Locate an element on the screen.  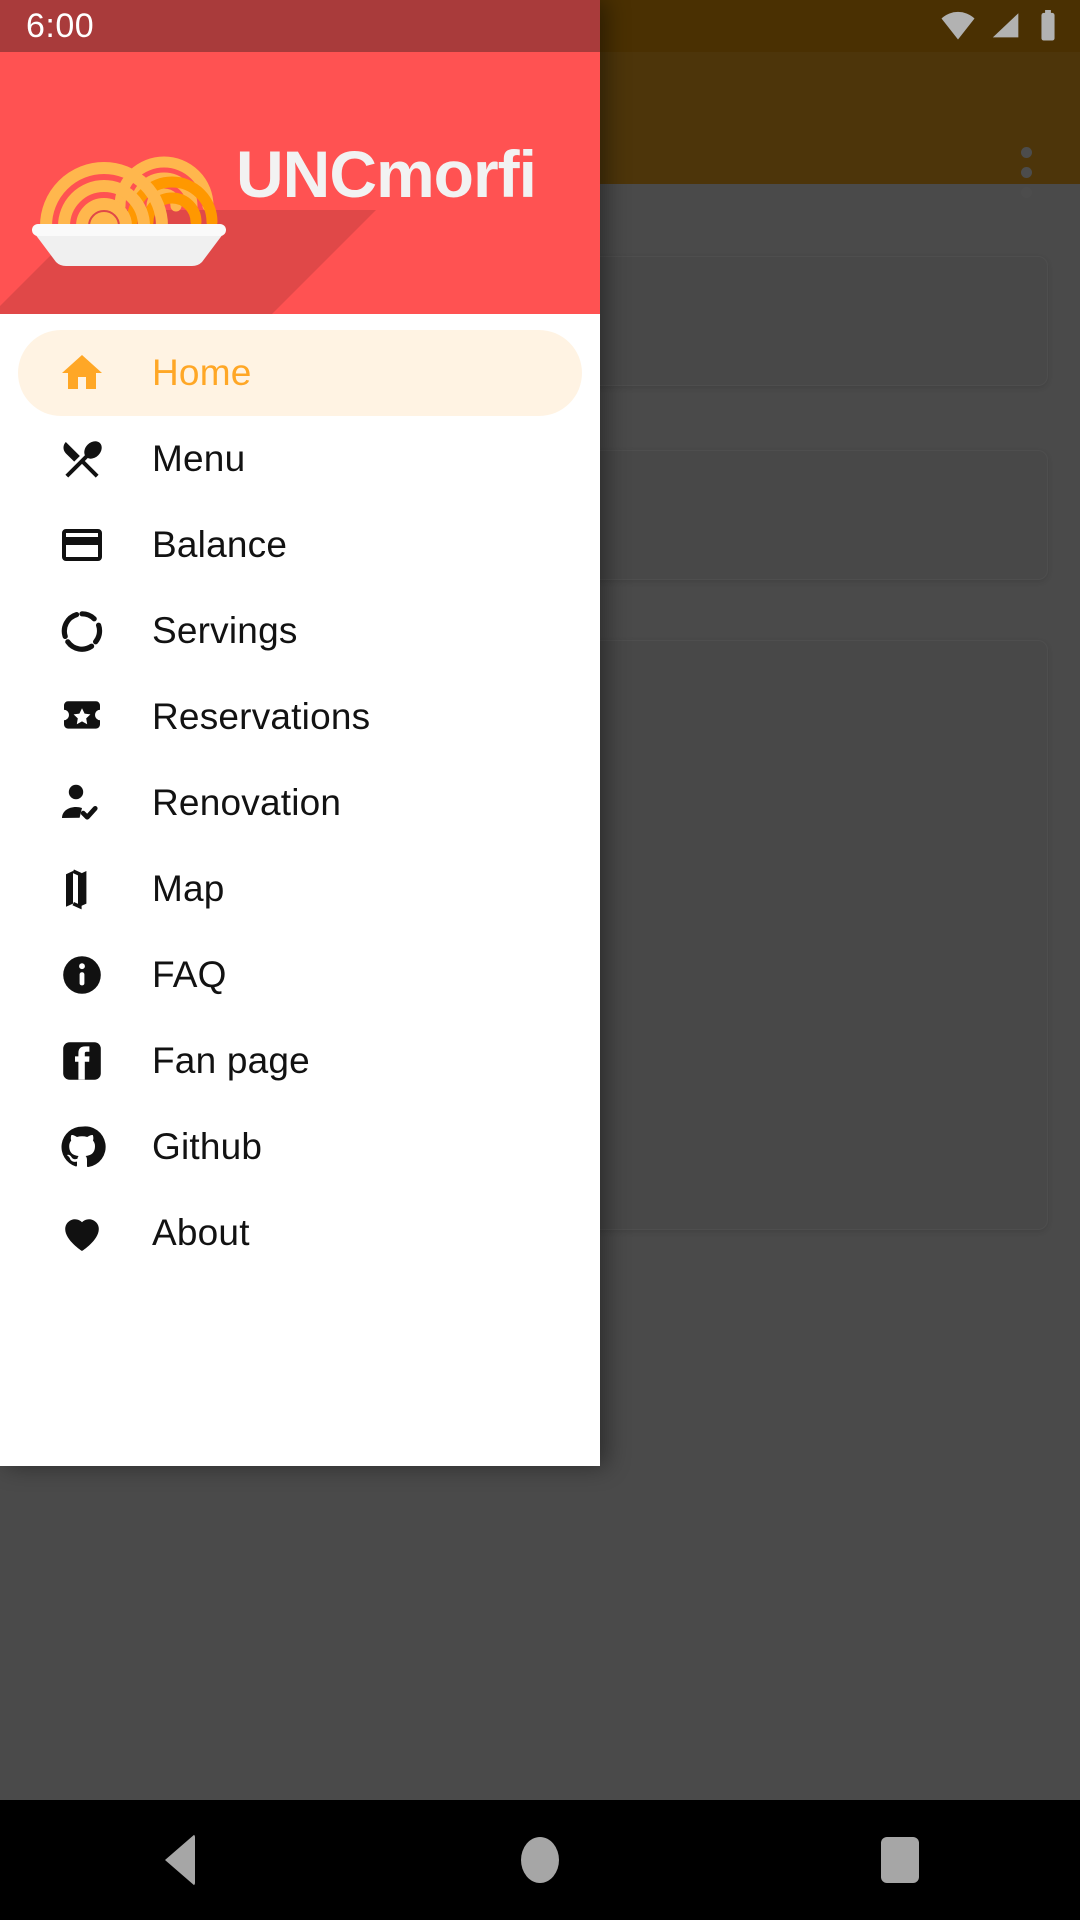
sidebar-item-about: About is located at coordinates (300, 1233).